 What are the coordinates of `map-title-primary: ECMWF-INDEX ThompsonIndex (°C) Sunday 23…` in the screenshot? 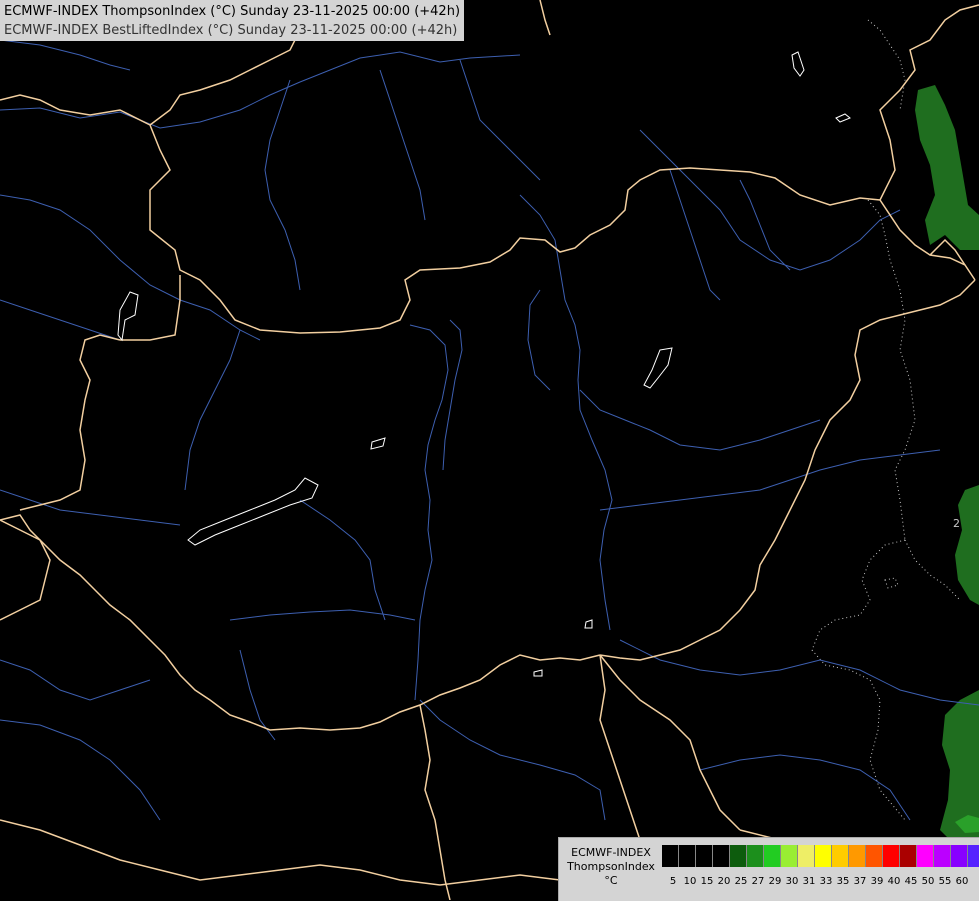 It's located at (232, 11).